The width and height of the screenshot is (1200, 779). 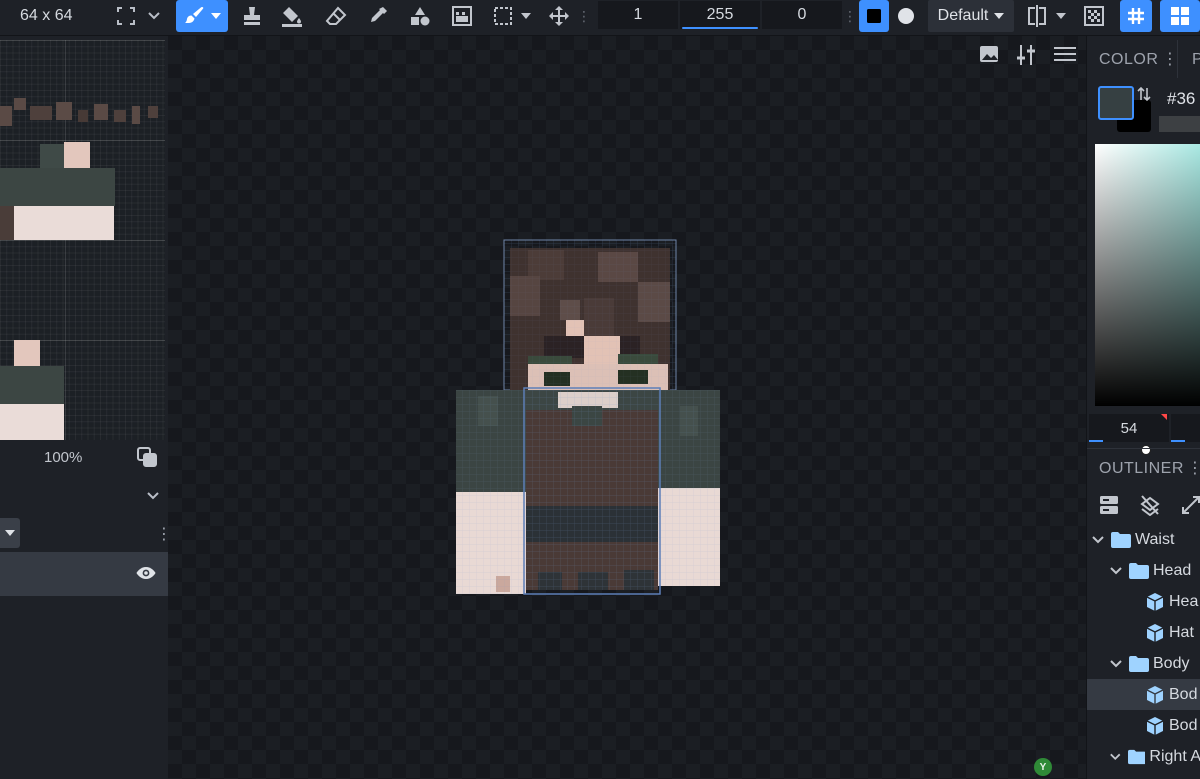 I want to click on axis-y-gizmo: Y, so click(x=1043, y=767).